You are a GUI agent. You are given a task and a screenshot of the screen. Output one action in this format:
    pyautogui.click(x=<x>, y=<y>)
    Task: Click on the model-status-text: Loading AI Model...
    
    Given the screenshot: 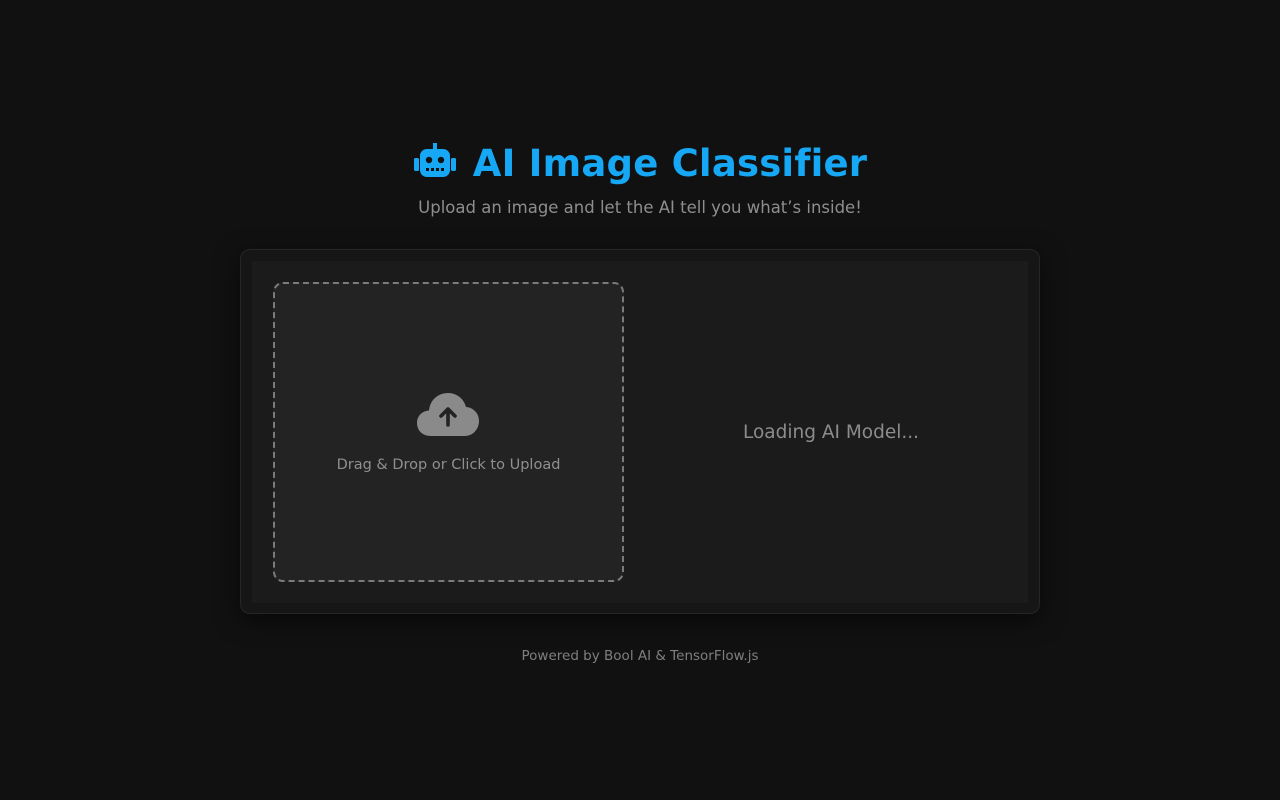 What is the action you would take?
    pyautogui.click(x=831, y=432)
    